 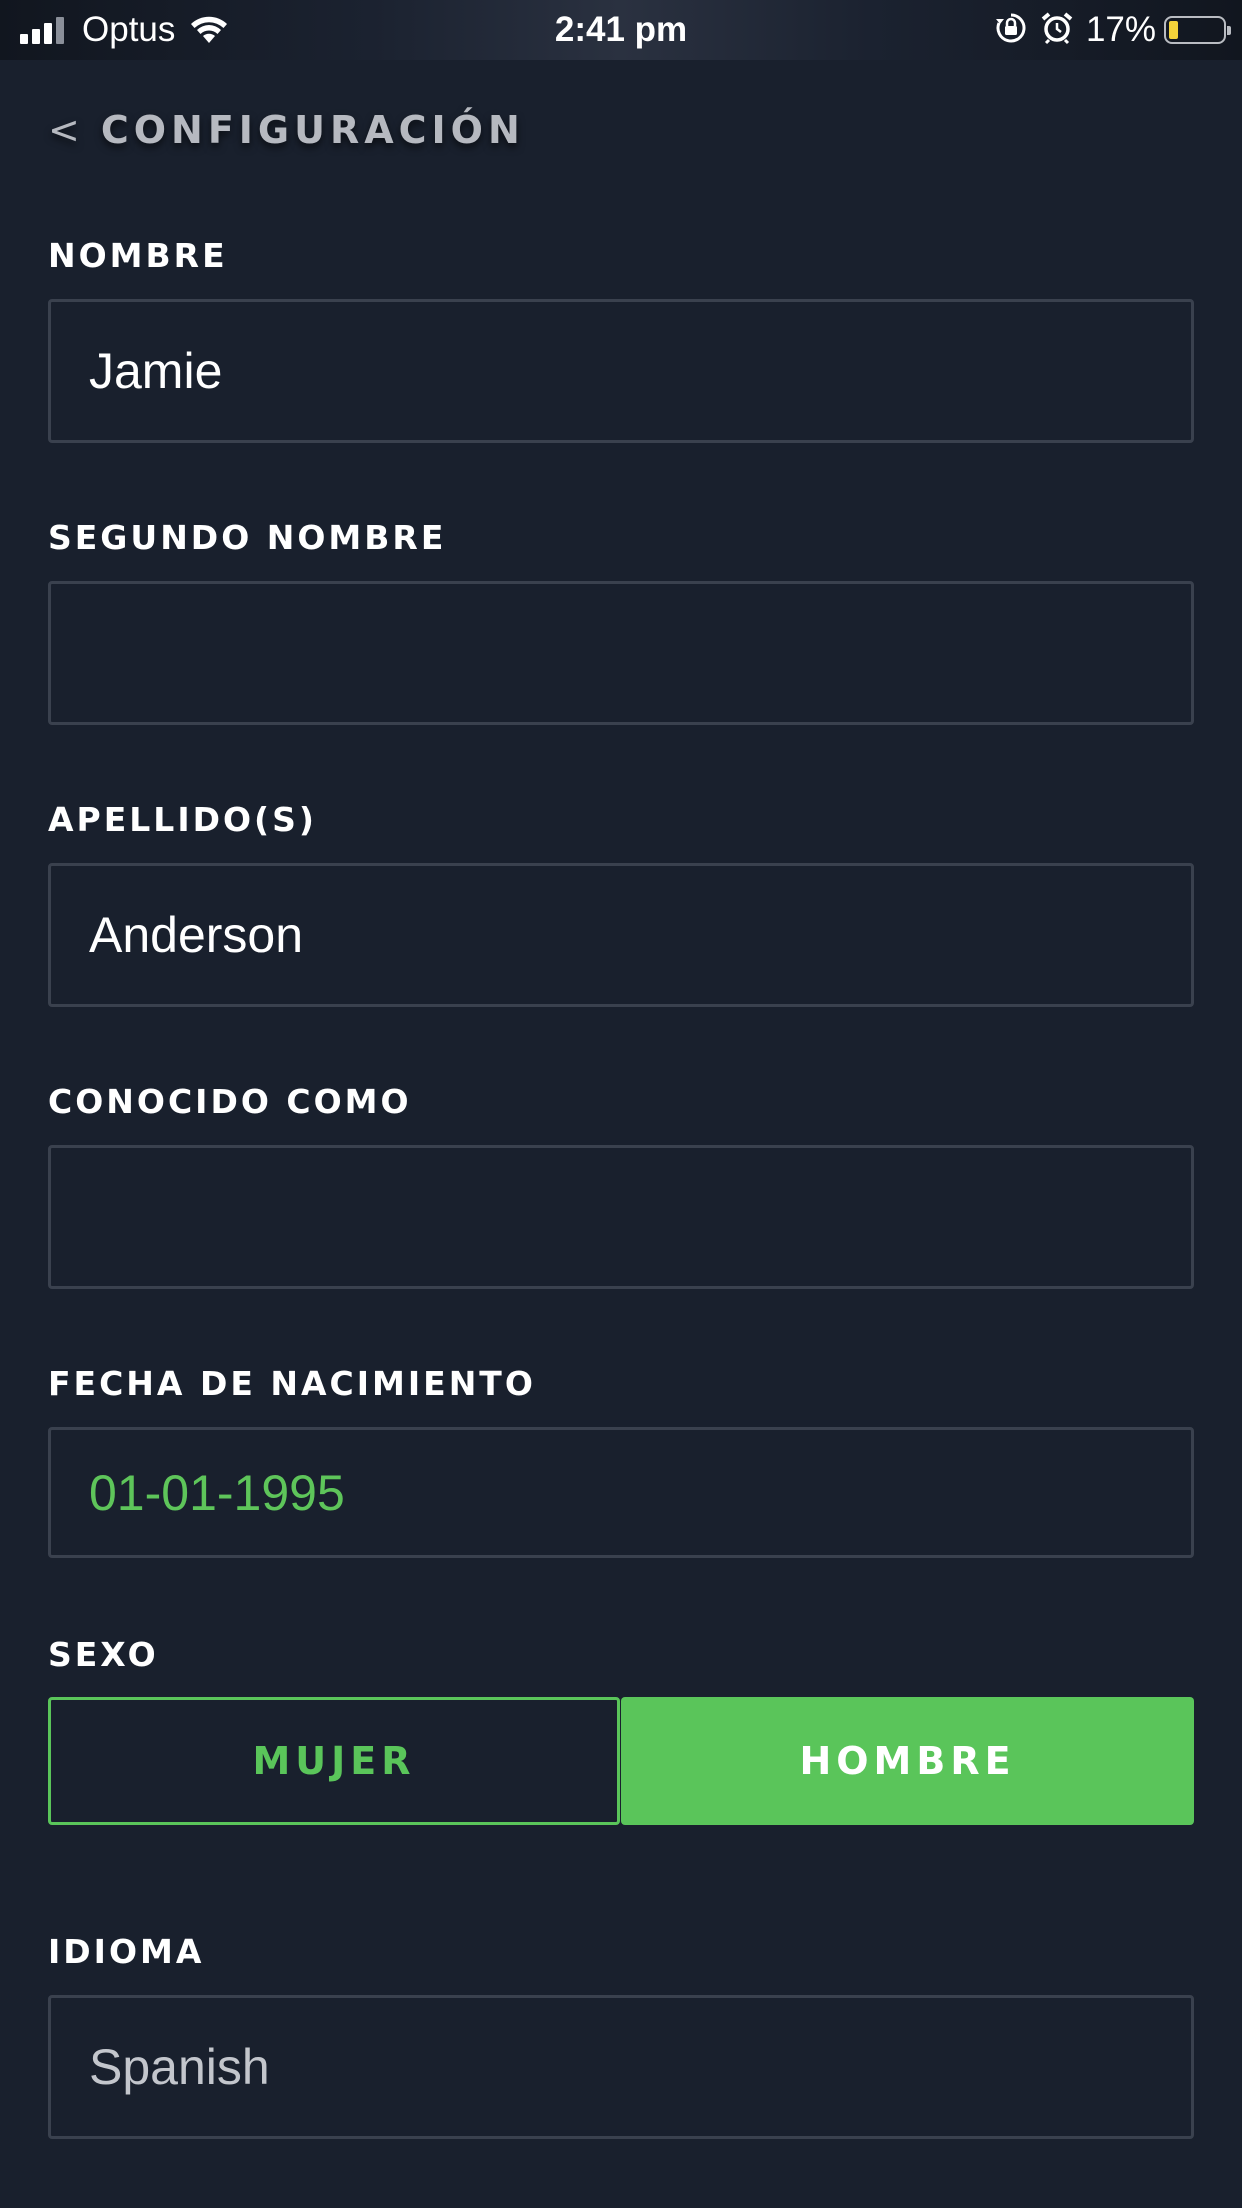 I want to click on signal-icon, so click(x=44, y=30).